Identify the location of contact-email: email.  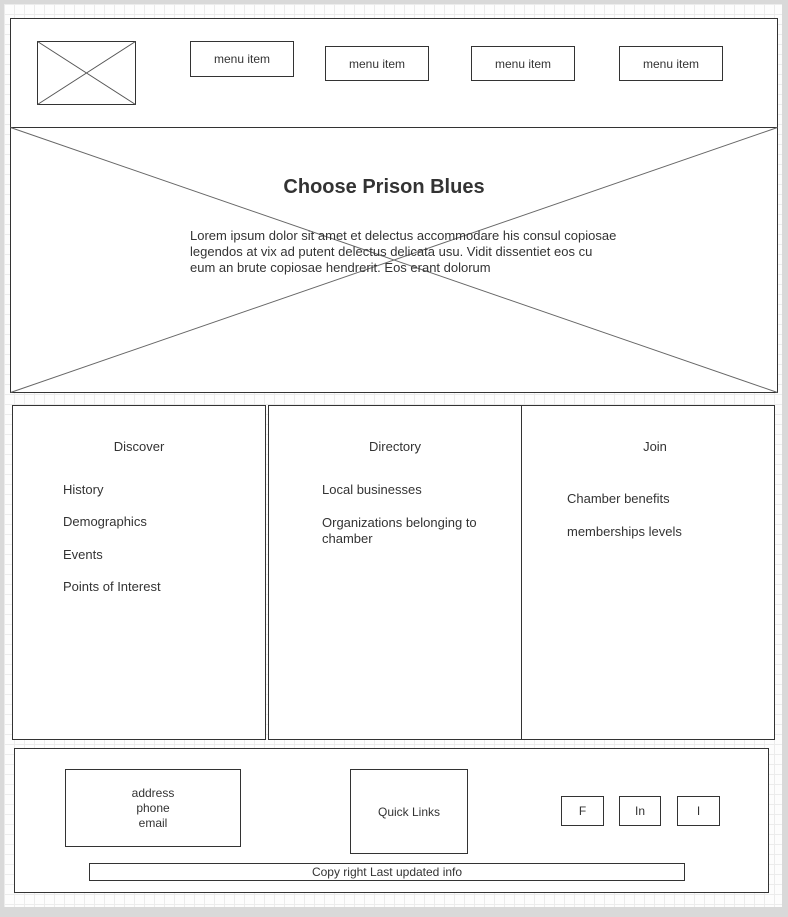
(153, 823).